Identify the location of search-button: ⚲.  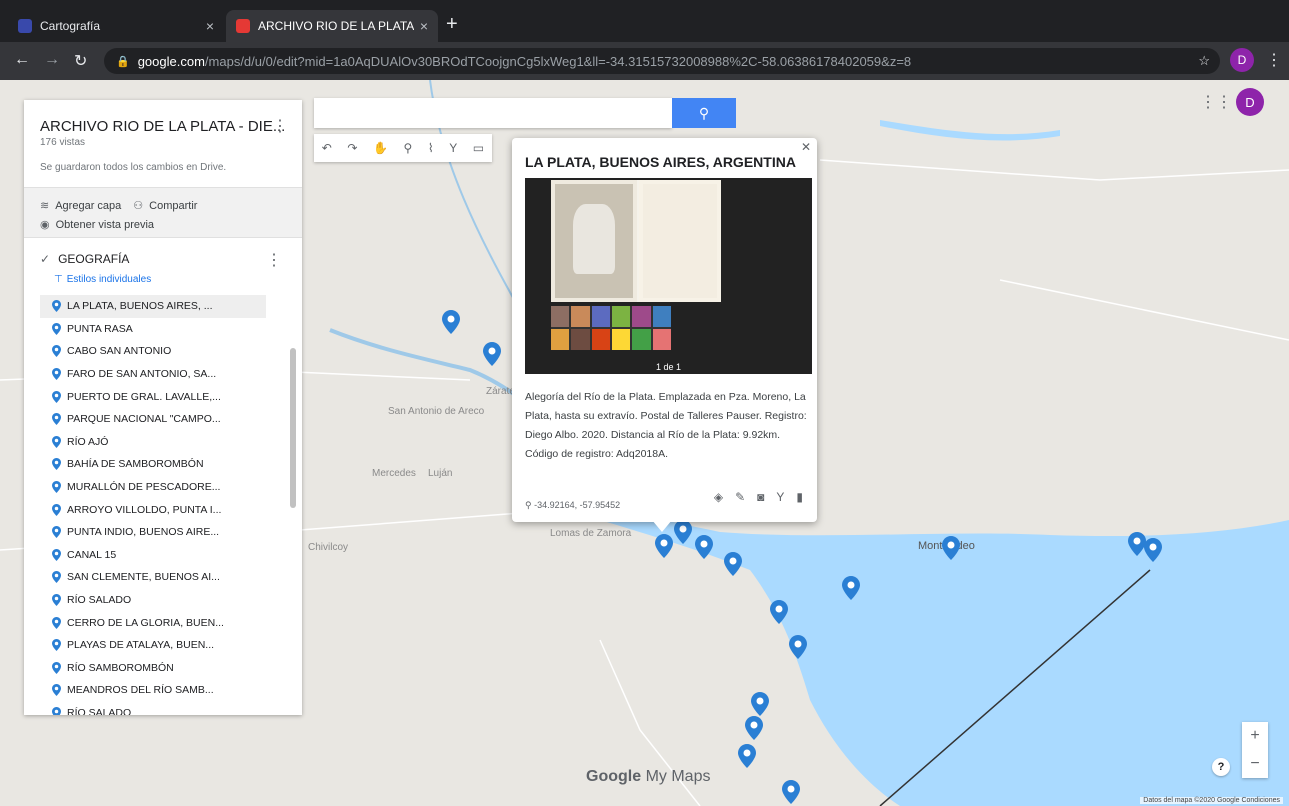
(704, 113).